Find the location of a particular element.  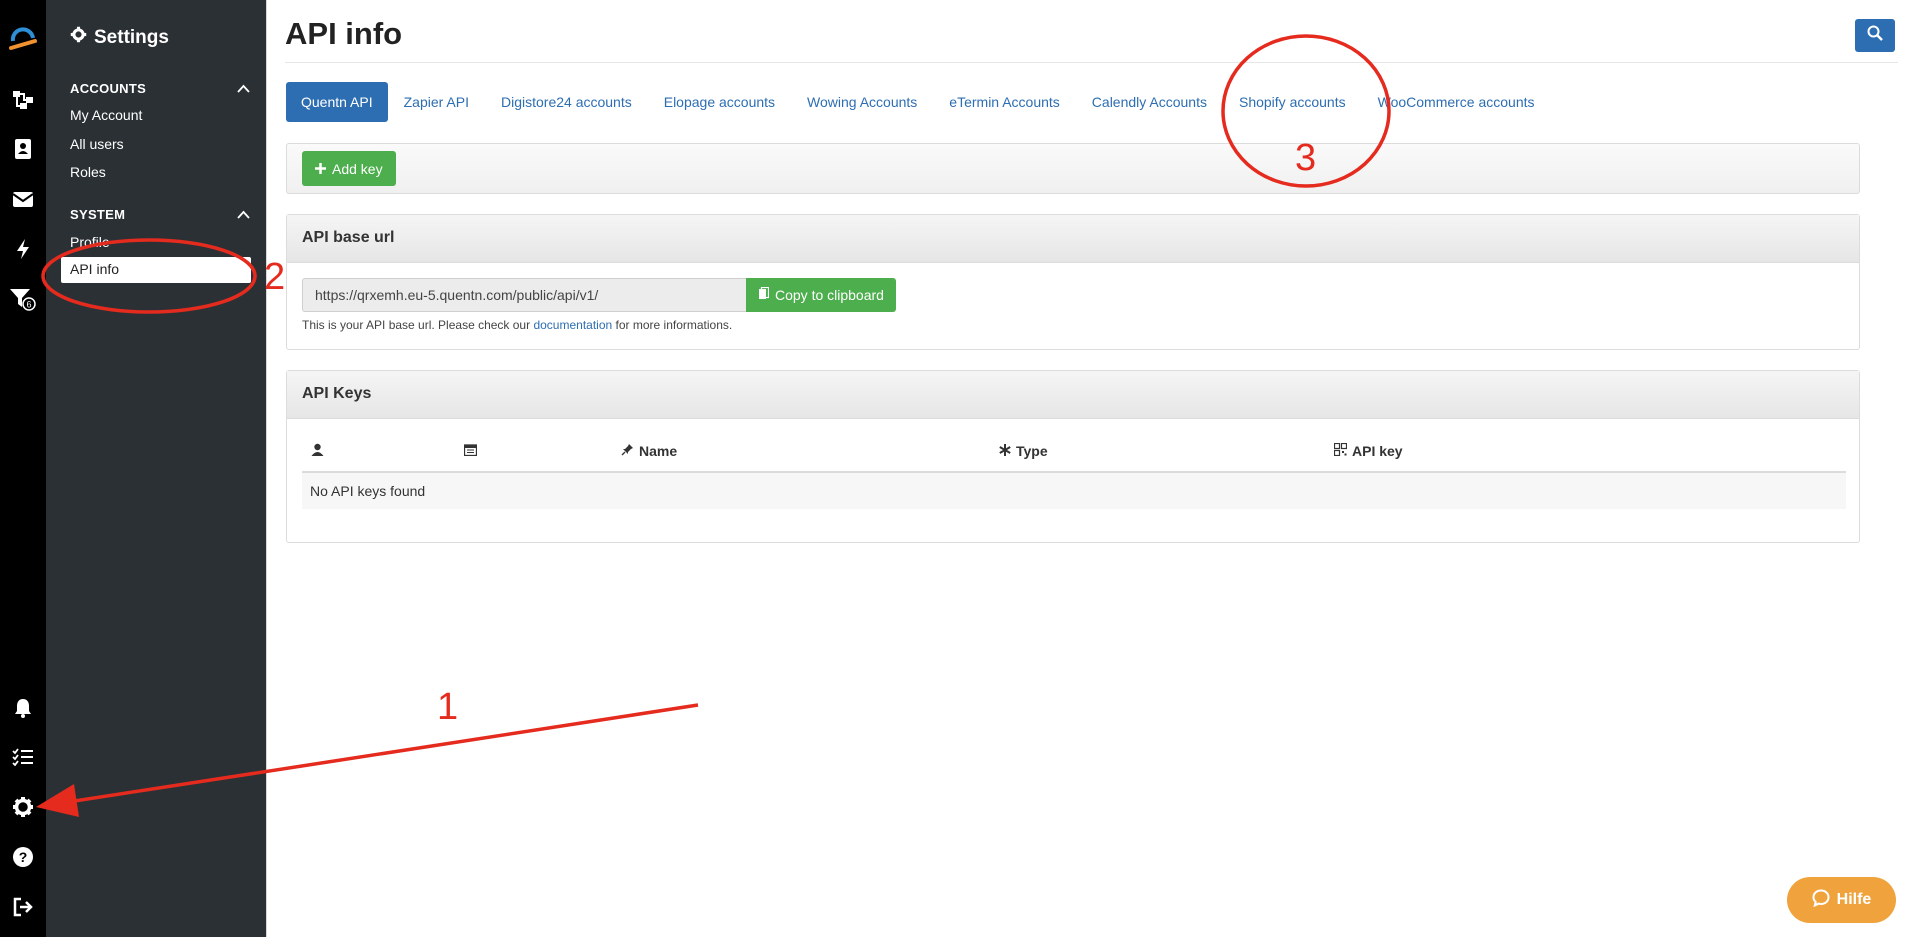

documentation-link: documentation is located at coordinates (572, 325).